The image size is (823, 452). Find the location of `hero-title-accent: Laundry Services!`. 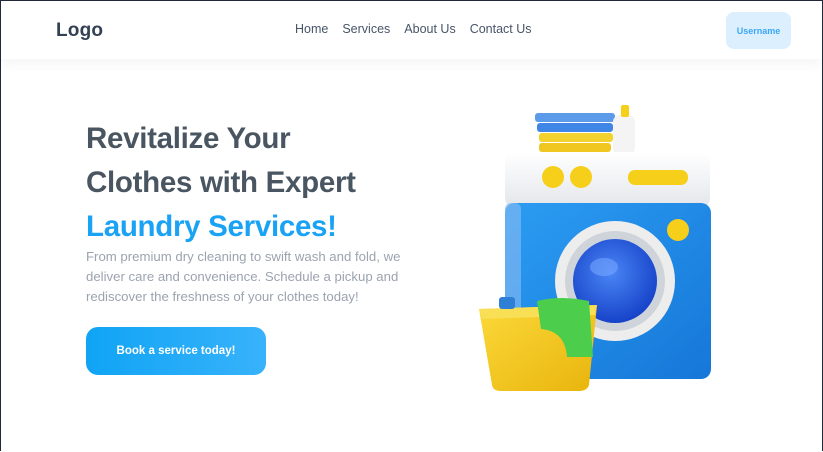

hero-title-accent: Laundry Services! is located at coordinates (211, 226).